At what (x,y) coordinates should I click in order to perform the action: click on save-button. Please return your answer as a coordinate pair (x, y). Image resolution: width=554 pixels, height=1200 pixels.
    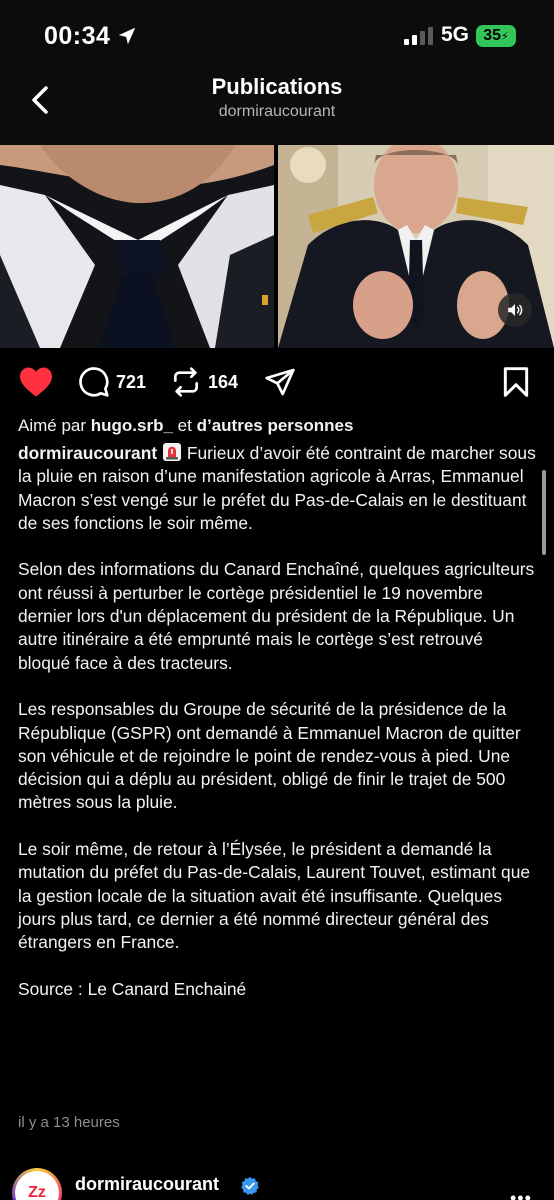
    Looking at the image, I should click on (516, 382).